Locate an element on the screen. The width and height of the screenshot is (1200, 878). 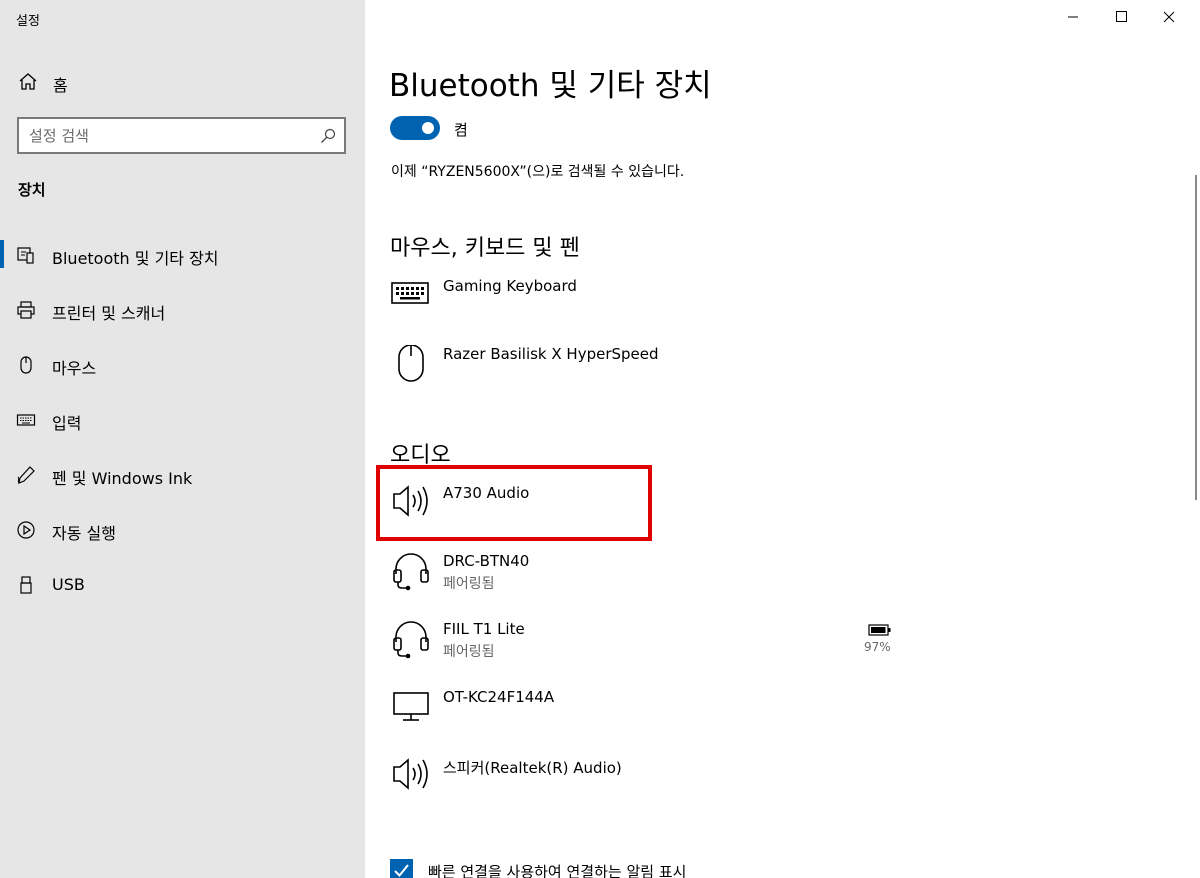
device-name: DRC-BTN40 is located at coordinates (486, 561).